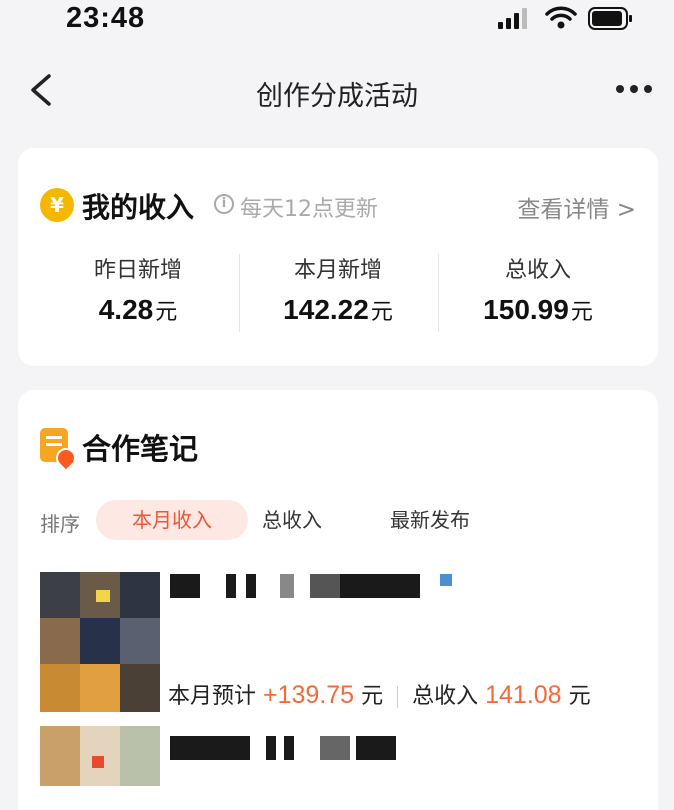 Image resolution: width=674 pixels, height=810 pixels. I want to click on more-icon, so click(634, 89).